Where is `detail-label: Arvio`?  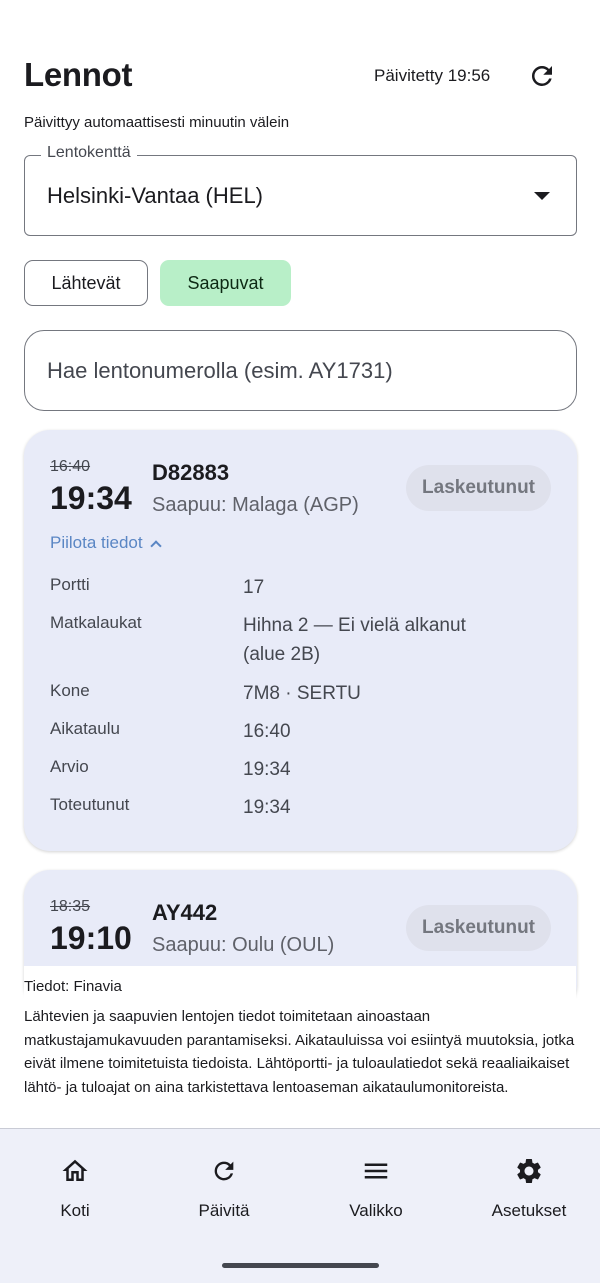 detail-label: Arvio is located at coordinates (69, 766).